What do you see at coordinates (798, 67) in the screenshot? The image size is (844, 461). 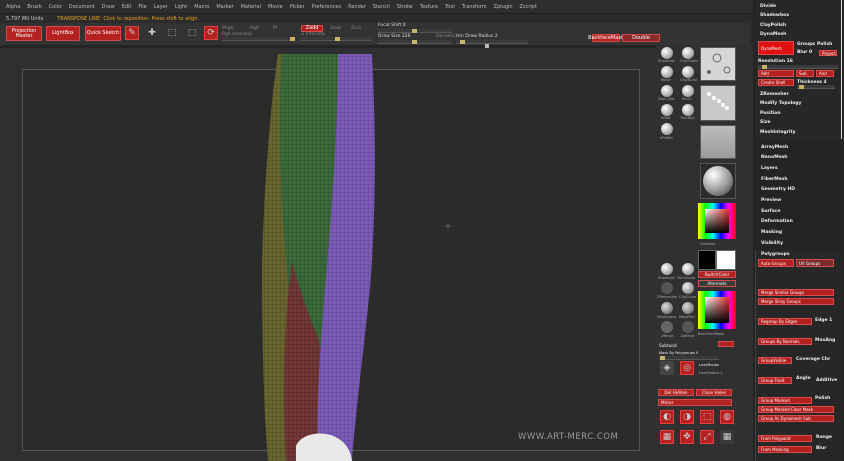 I see `resolution-slider` at bounding box center [798, 67].